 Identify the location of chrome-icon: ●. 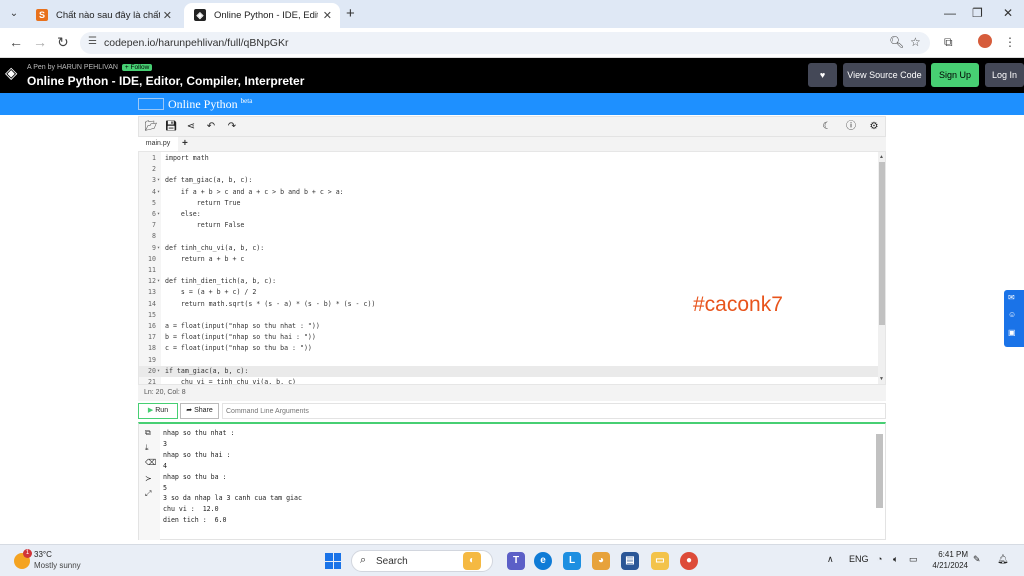
(689, 561).